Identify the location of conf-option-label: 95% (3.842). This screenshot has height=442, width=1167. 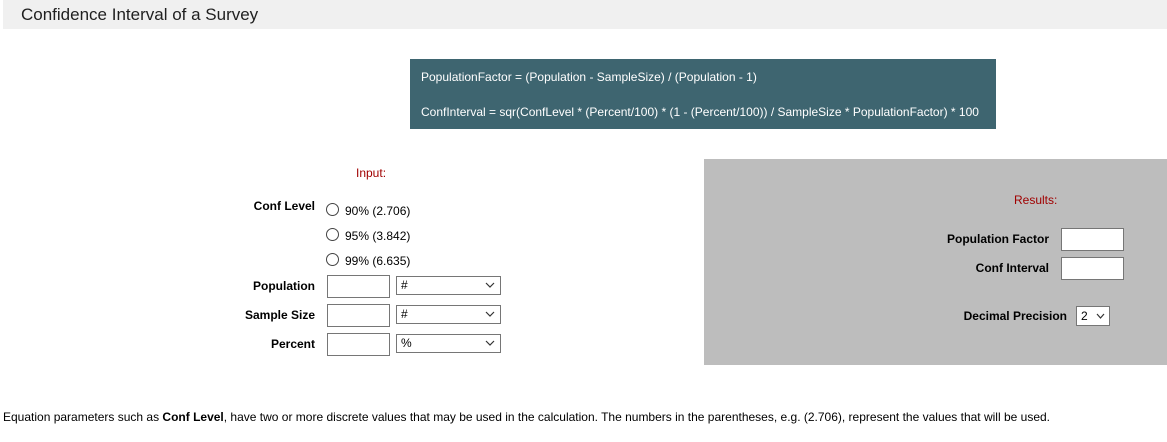
(378, 236).